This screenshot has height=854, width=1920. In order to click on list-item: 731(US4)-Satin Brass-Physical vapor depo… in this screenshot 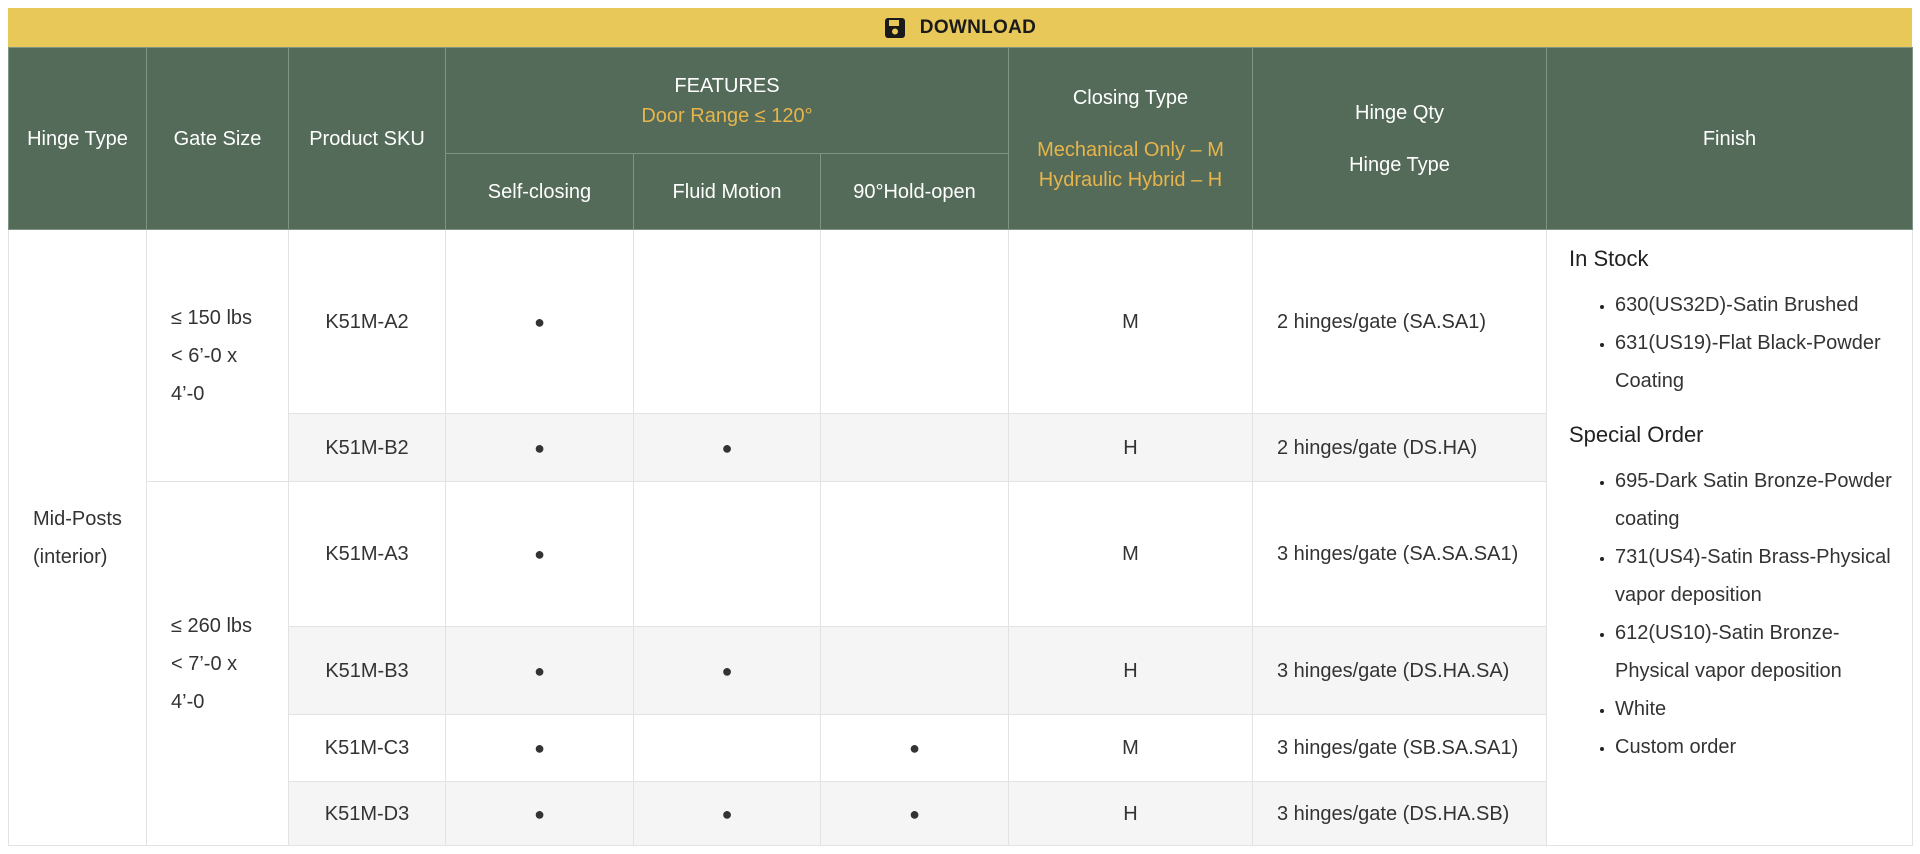, I will do `click(1755, 576)`.